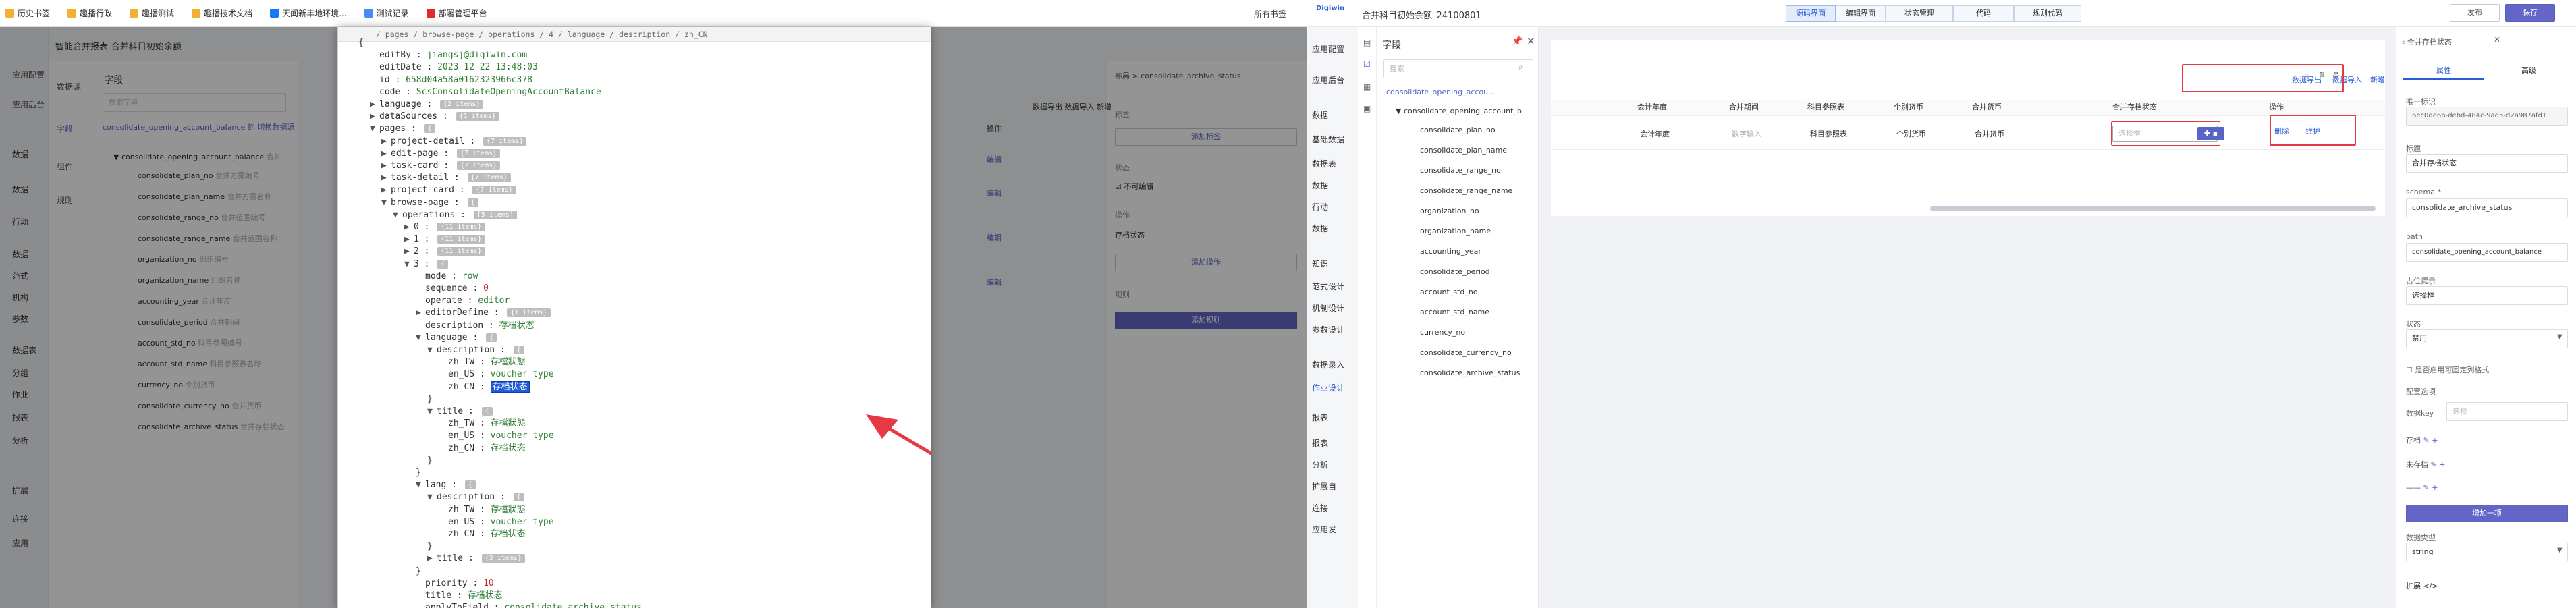 This screenshot has height=608, width=2576. I want to click on uid-field: 6ec0de6b-debd-484c-9ad5-d2a987afd1, so click(2487, 116).